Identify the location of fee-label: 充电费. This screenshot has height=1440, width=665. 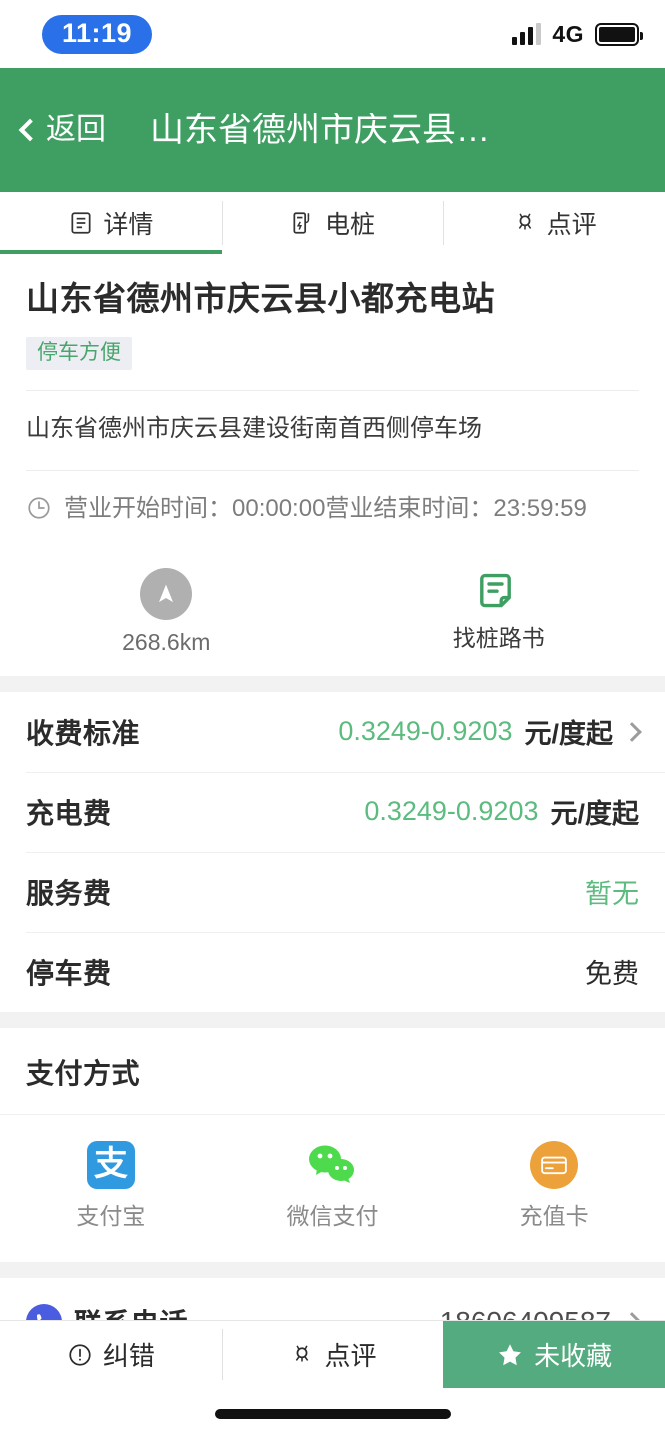
(69, 813).